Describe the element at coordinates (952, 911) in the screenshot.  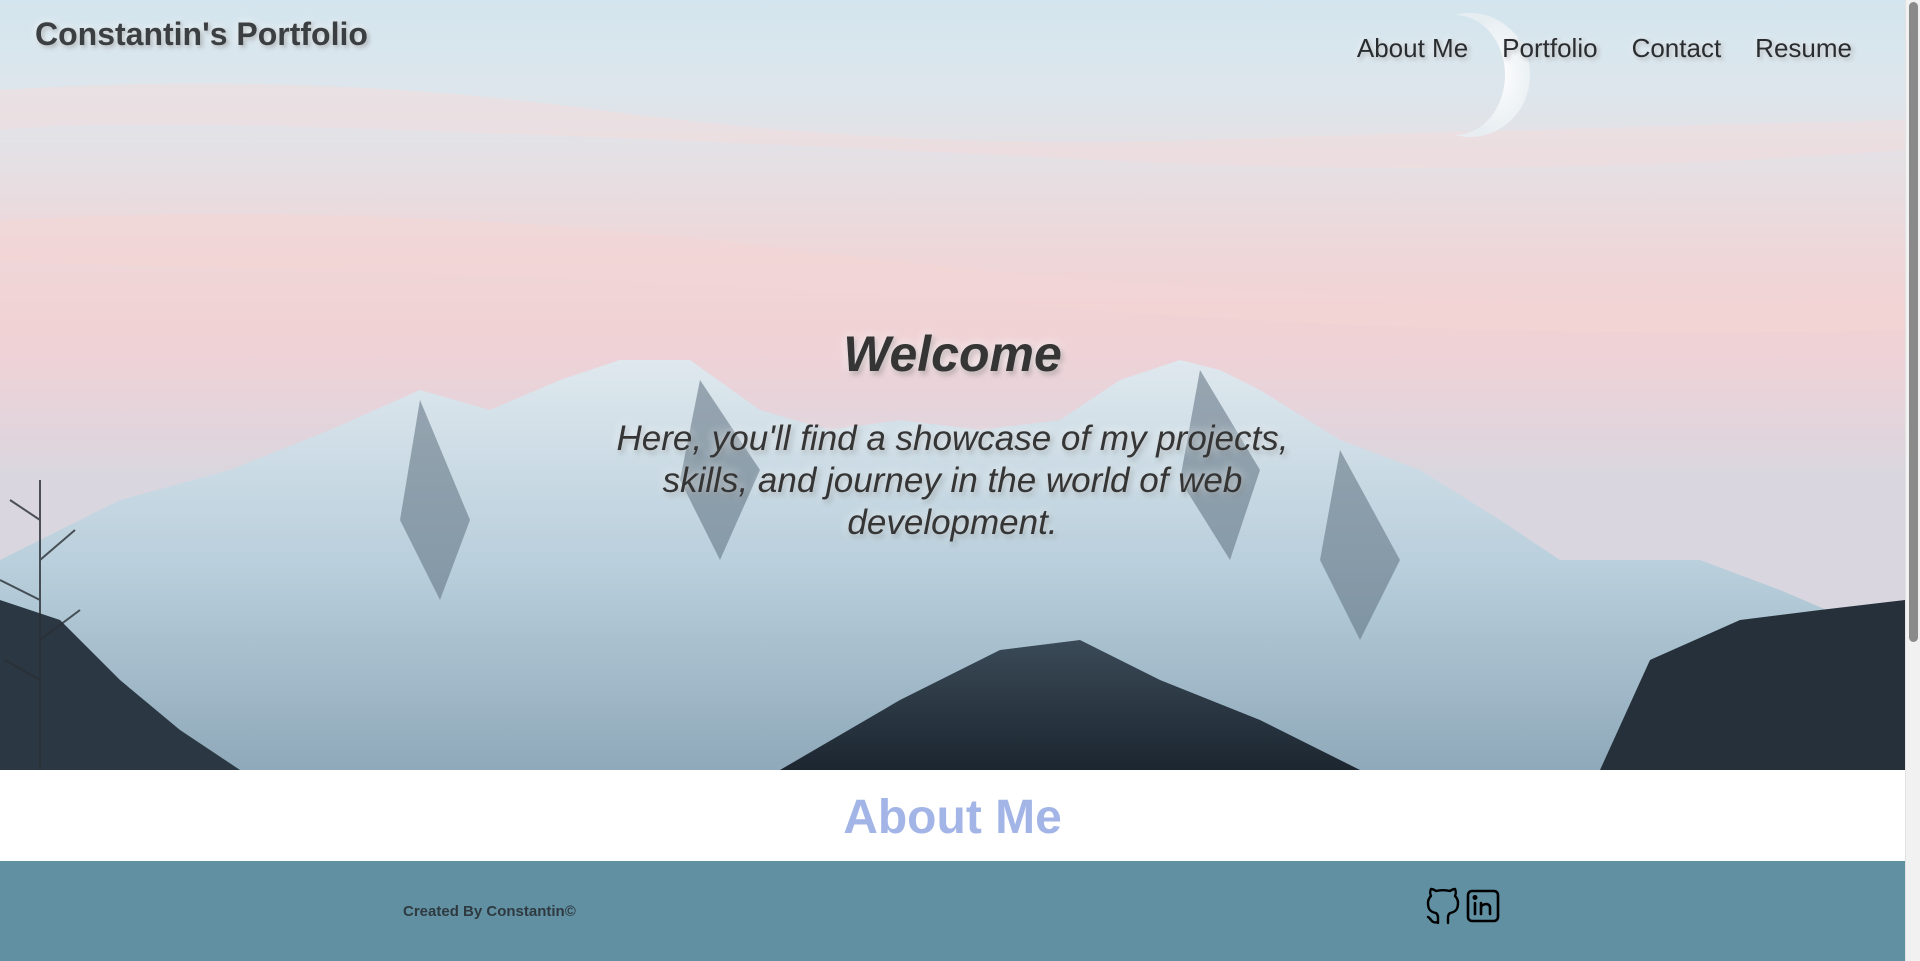
I see `footer: Created By Constantin©` at that location.